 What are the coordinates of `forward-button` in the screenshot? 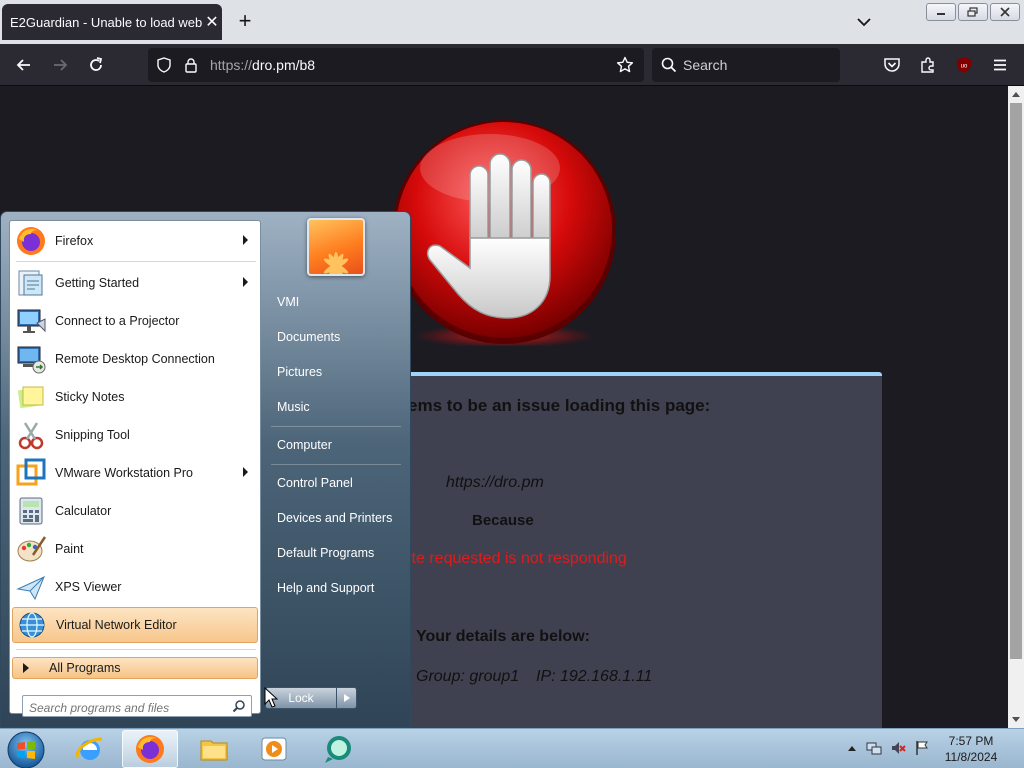 It's located at (60, 65).